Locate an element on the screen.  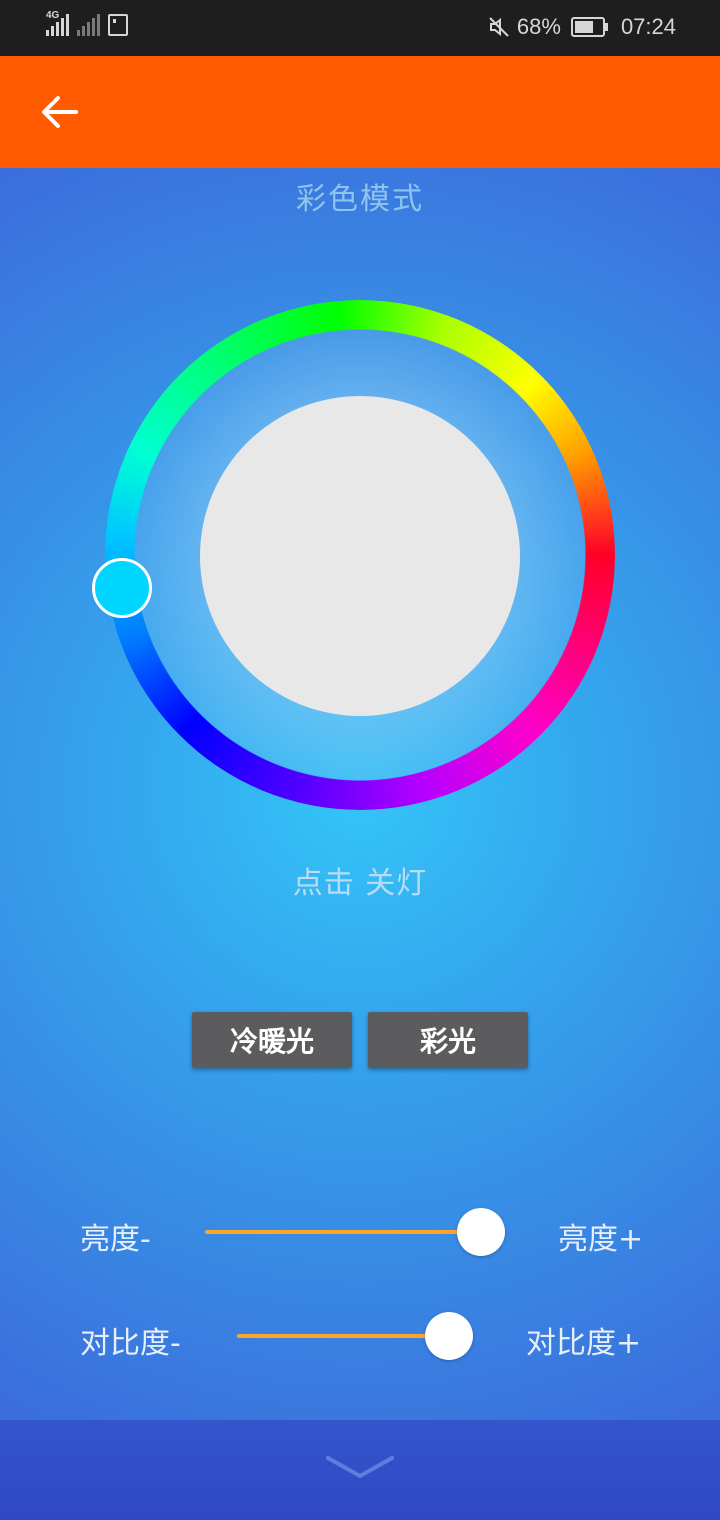
status-bar: 4G 68% 07:24 is located at coordinates (360, 28).